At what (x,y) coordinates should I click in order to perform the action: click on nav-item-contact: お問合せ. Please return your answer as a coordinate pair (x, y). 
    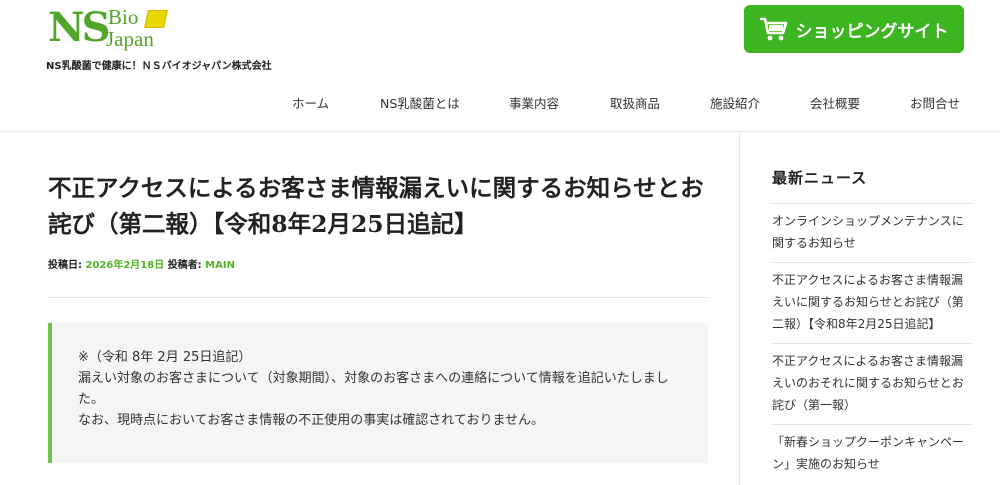
    Looking at the image, I should click on (935, 102).